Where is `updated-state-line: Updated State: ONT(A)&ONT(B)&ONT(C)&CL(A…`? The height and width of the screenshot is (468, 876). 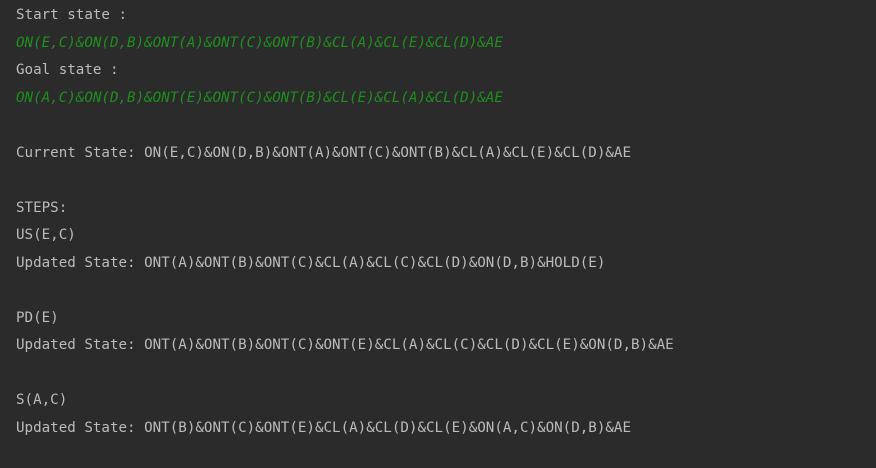
updated-state-line: Updated State: ONT(A)&ONT(B)&ONT(C)&CL(A… is located at coordinates (311, 262).